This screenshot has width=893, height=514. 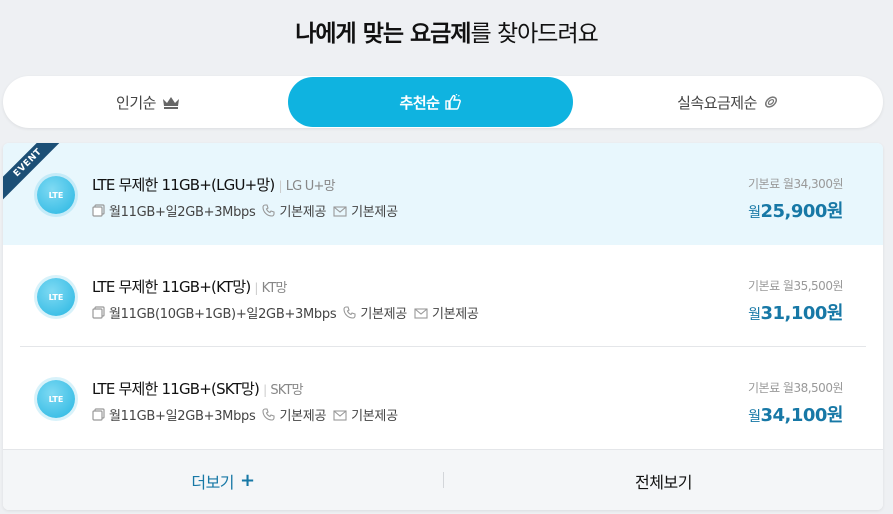 What do you see at coordinates (801, 313) in the screenshot?
I see `price-amount: 31,100원` at bounding box center [801, 313].